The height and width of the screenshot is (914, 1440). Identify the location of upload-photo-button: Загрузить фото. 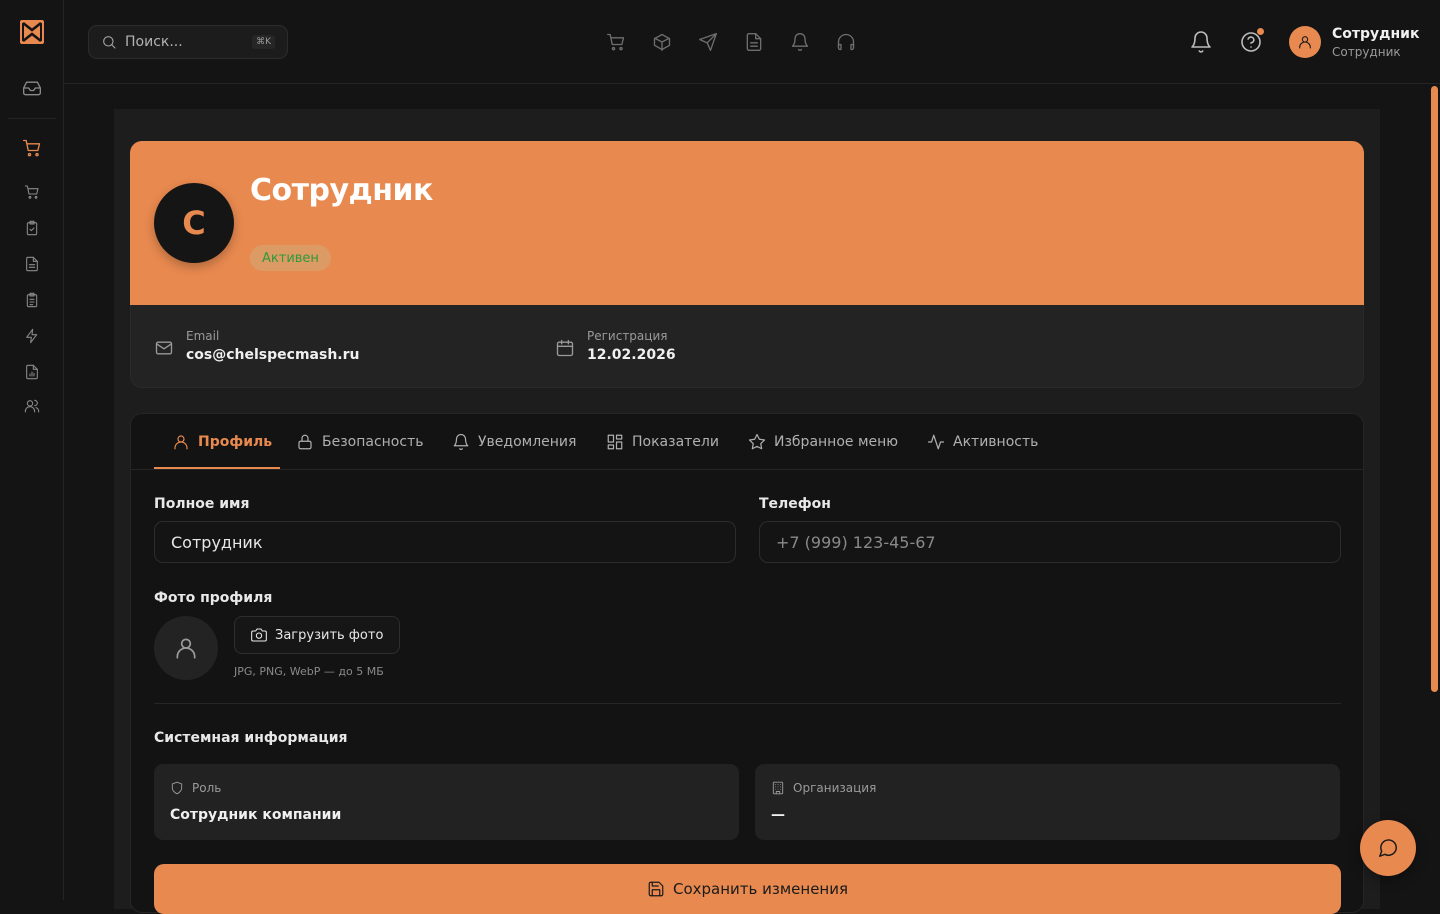
(317, 635).